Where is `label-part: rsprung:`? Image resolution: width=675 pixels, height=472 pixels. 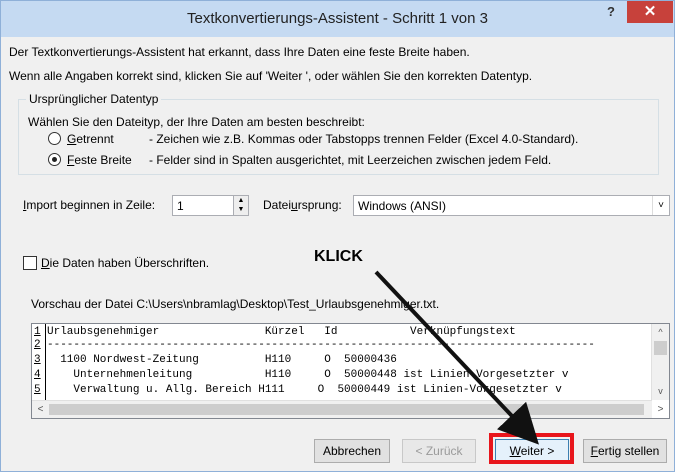 label-part: rsprung: is located at coordinates (319, 205).